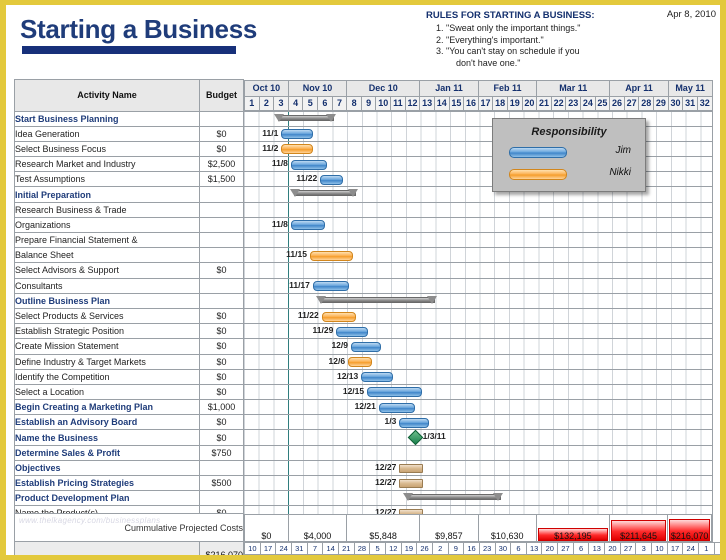 The image size is (726, 560). I want to click on week-number-8: 8, so click(354, 103).